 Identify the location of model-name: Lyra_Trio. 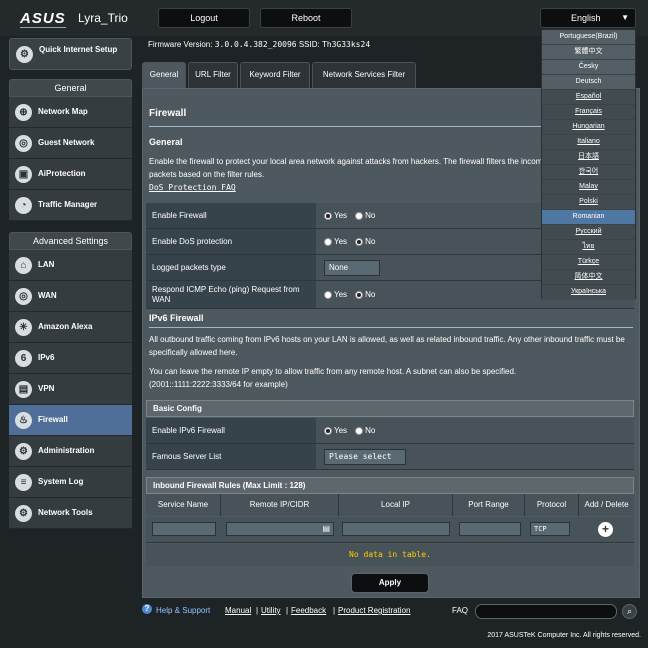
(103, 18).